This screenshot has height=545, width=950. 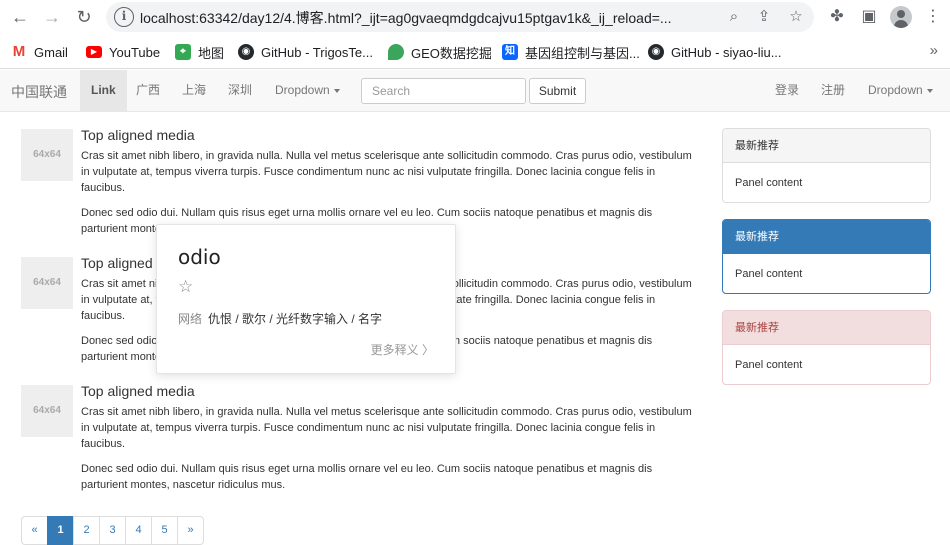 What do you see at coordinates (869, 17) in the screenshot?
I see `side-panel-icon: ▣` at bounding box center [869, 17].